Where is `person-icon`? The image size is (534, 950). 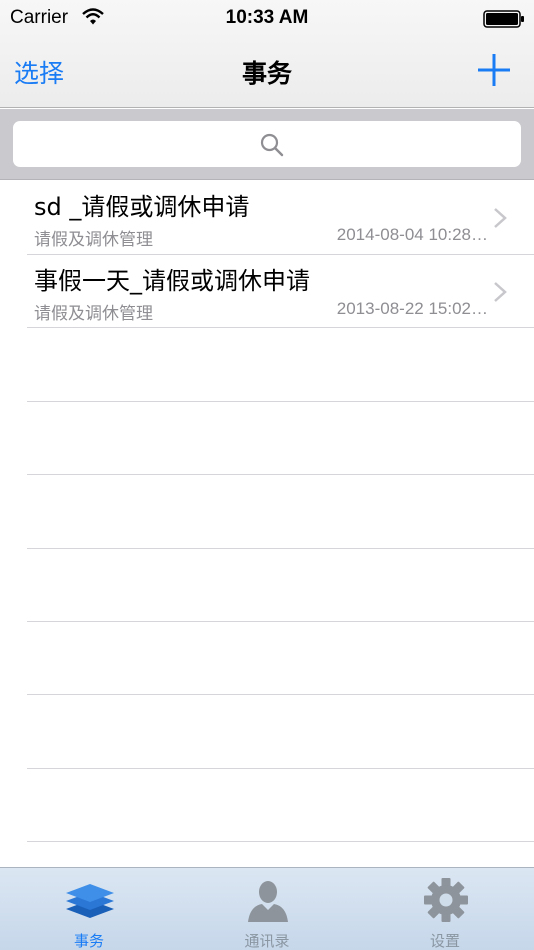 person-icon is located at coordinates (268, 901).